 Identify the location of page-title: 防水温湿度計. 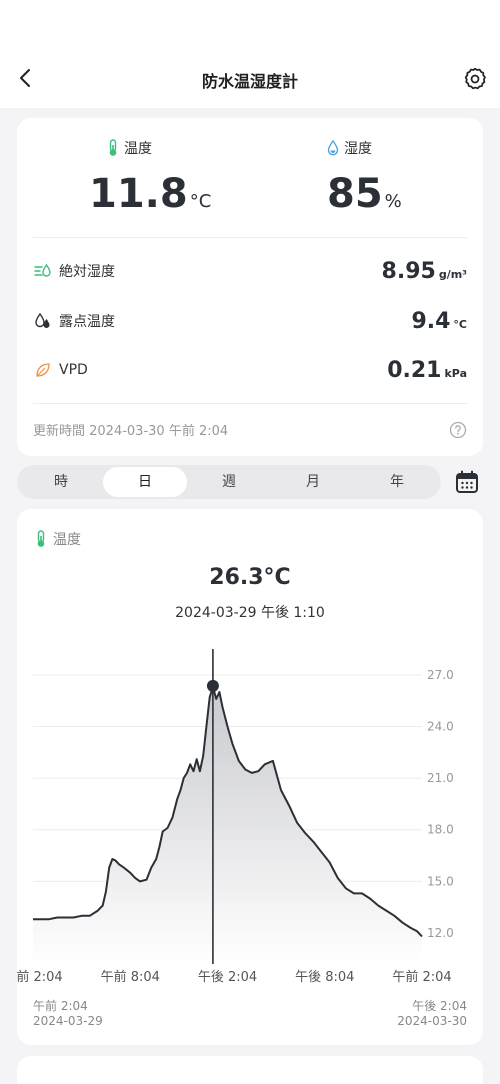
(249, 81).